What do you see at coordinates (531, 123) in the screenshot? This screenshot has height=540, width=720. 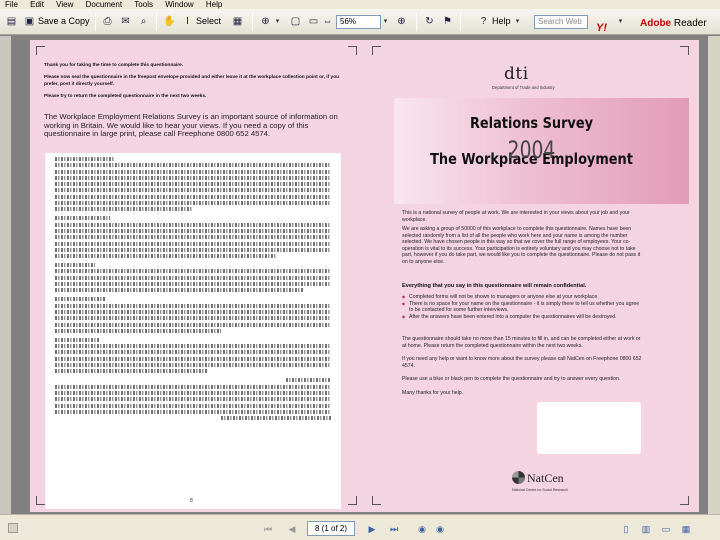 I see `survey-title-line2: Relations Survey` at bounding box center [531, 123].